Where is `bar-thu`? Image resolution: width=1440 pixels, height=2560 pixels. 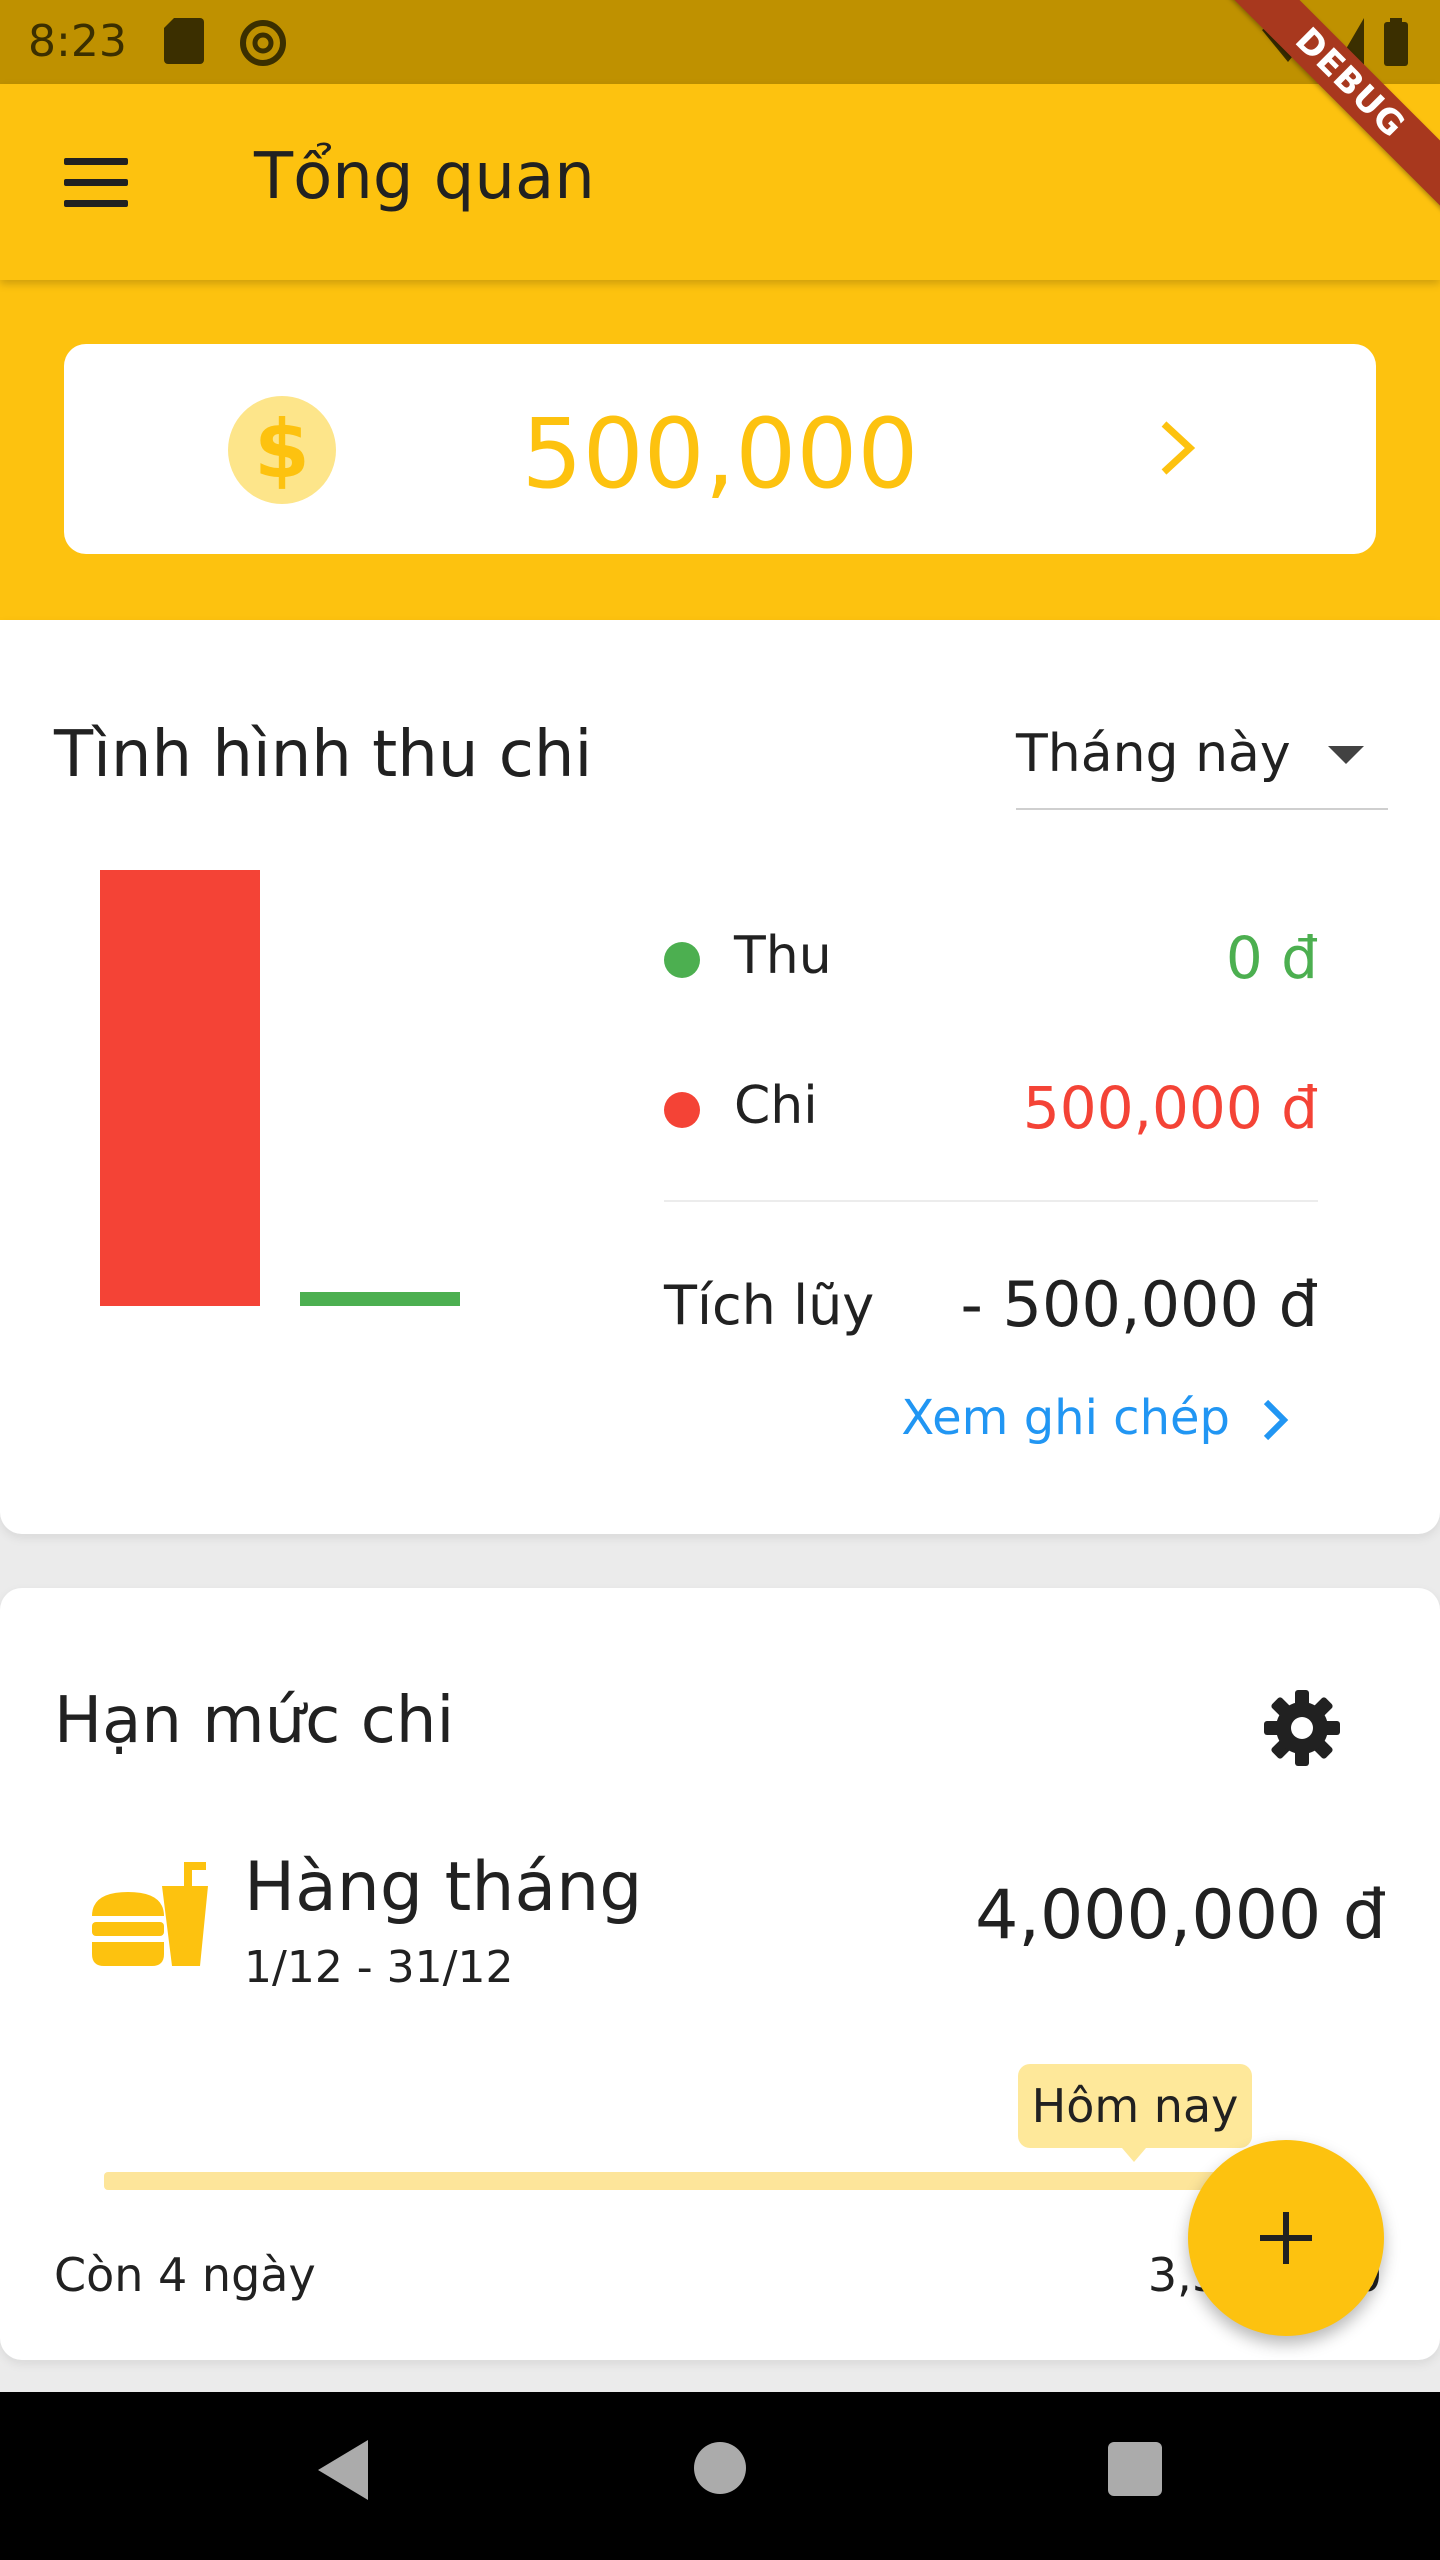 bar-thu is located at coordinates (380, 1299).